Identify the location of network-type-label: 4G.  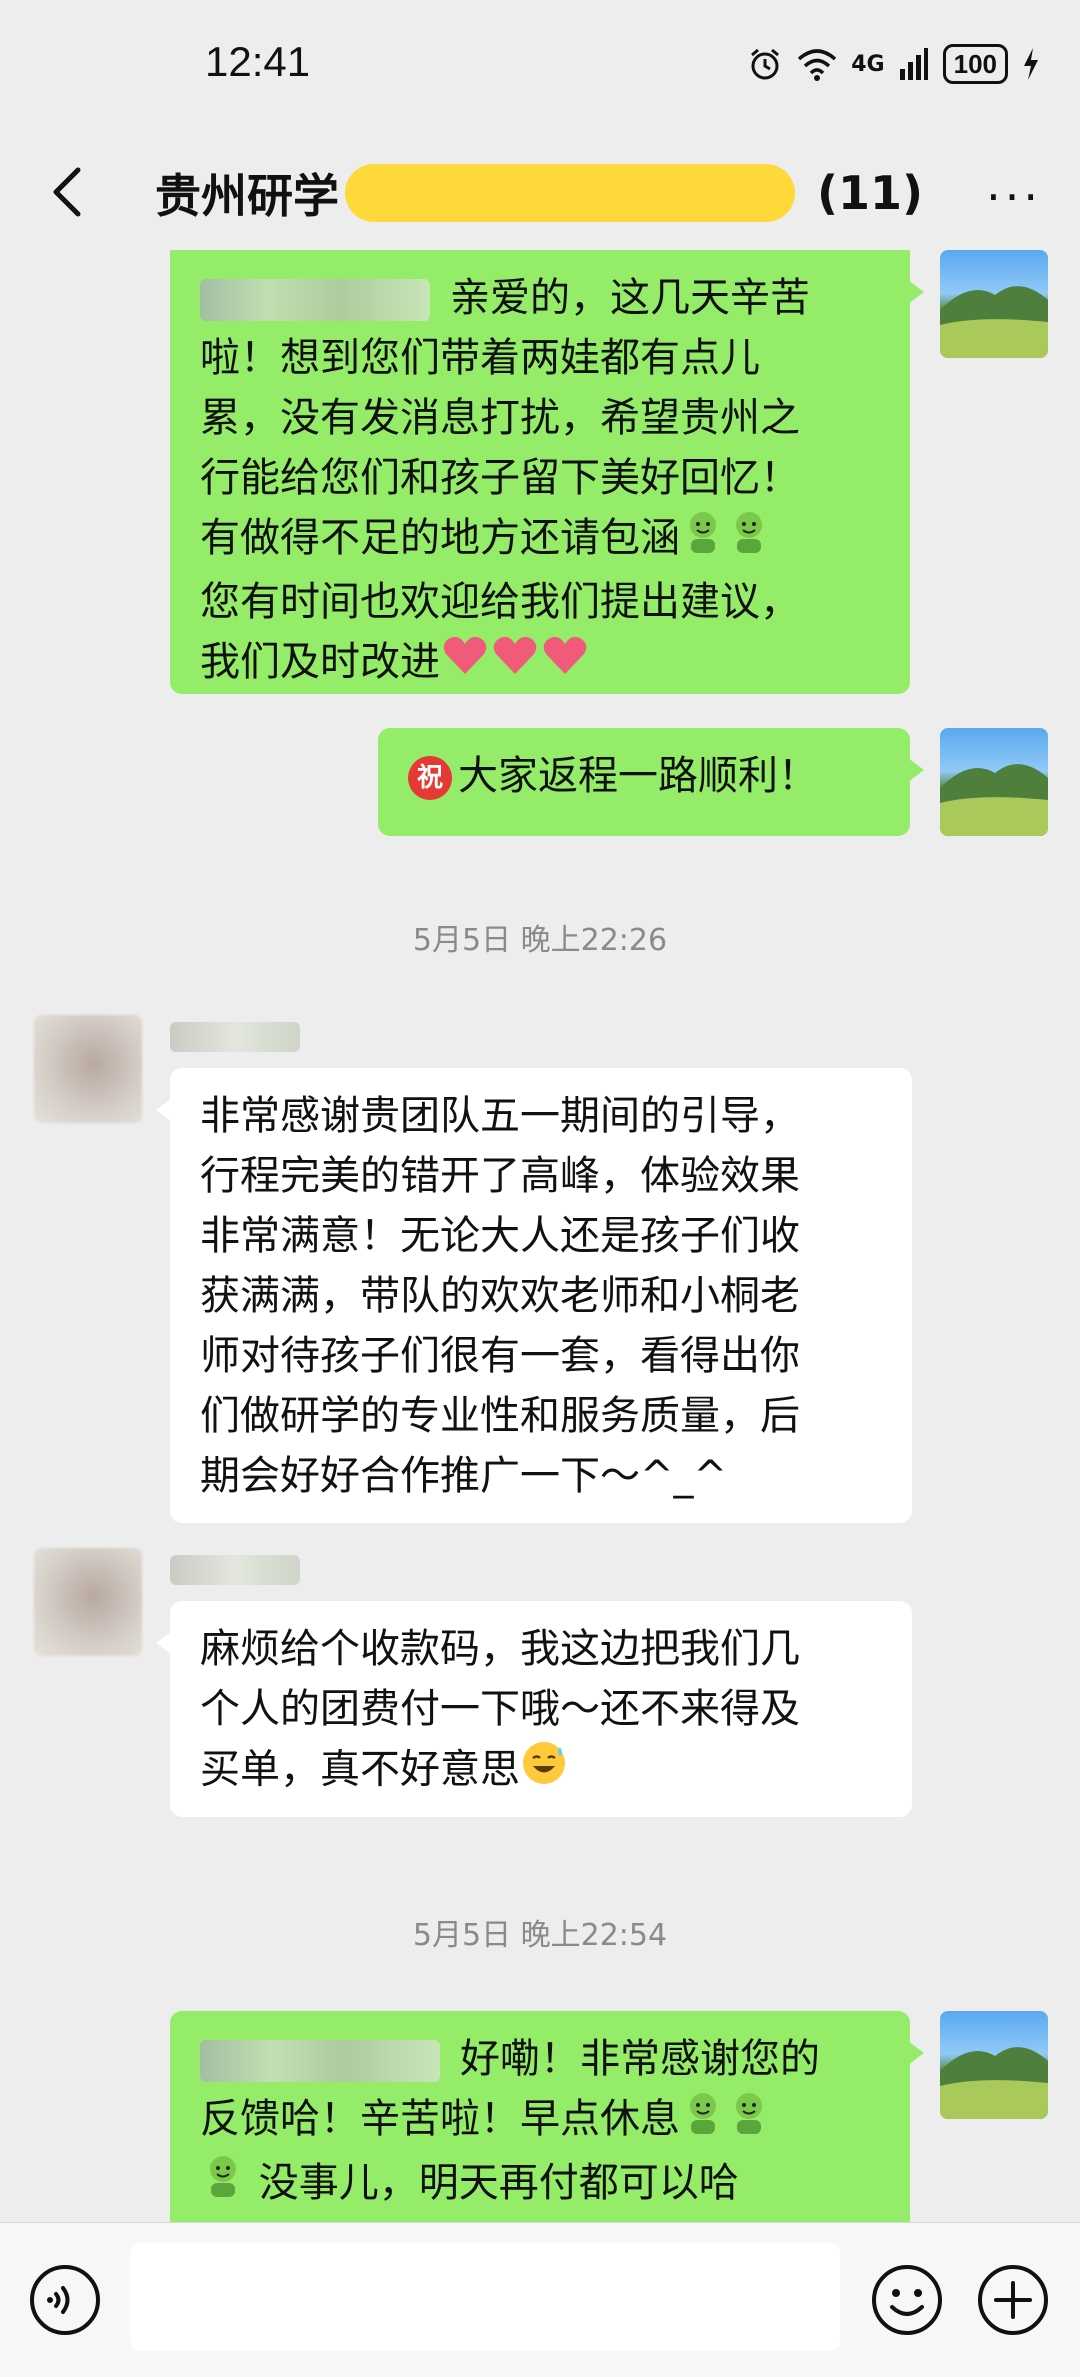
(868, 64).